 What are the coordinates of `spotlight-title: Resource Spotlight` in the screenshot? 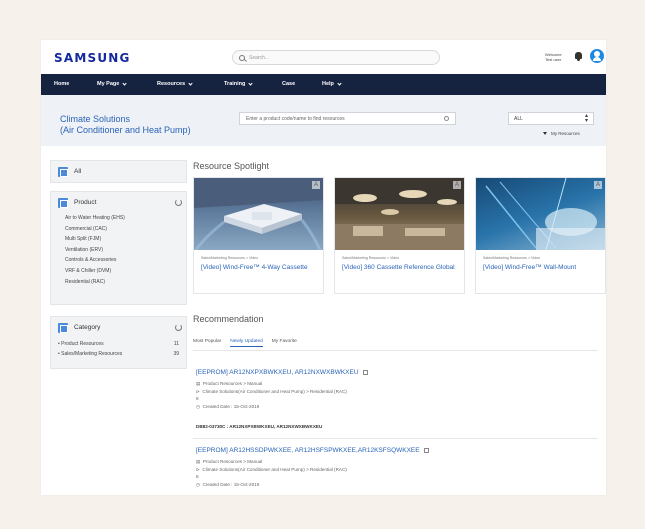 It's located at (231, 166).